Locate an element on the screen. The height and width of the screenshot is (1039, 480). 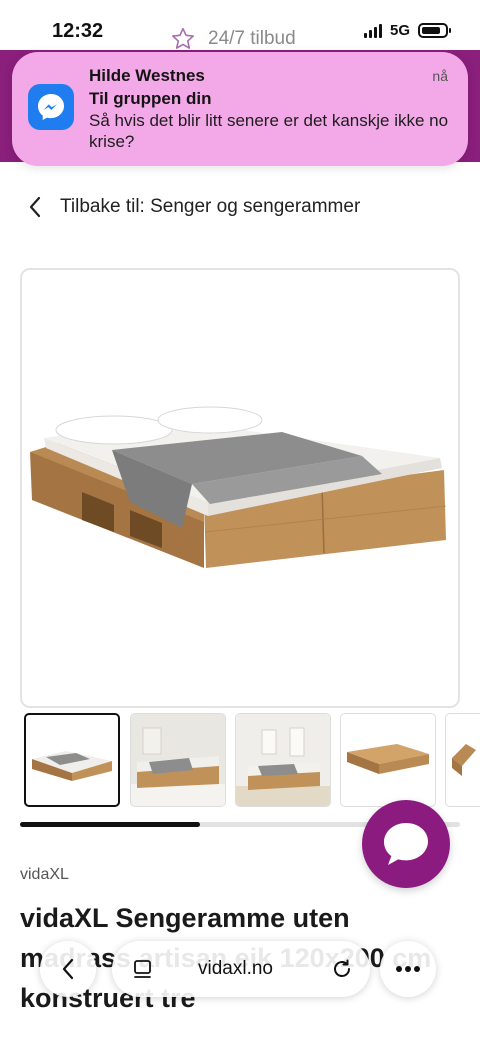
back-link-label: Tilbake til: Senger og sengerammer is located at coordinates (210, 206).